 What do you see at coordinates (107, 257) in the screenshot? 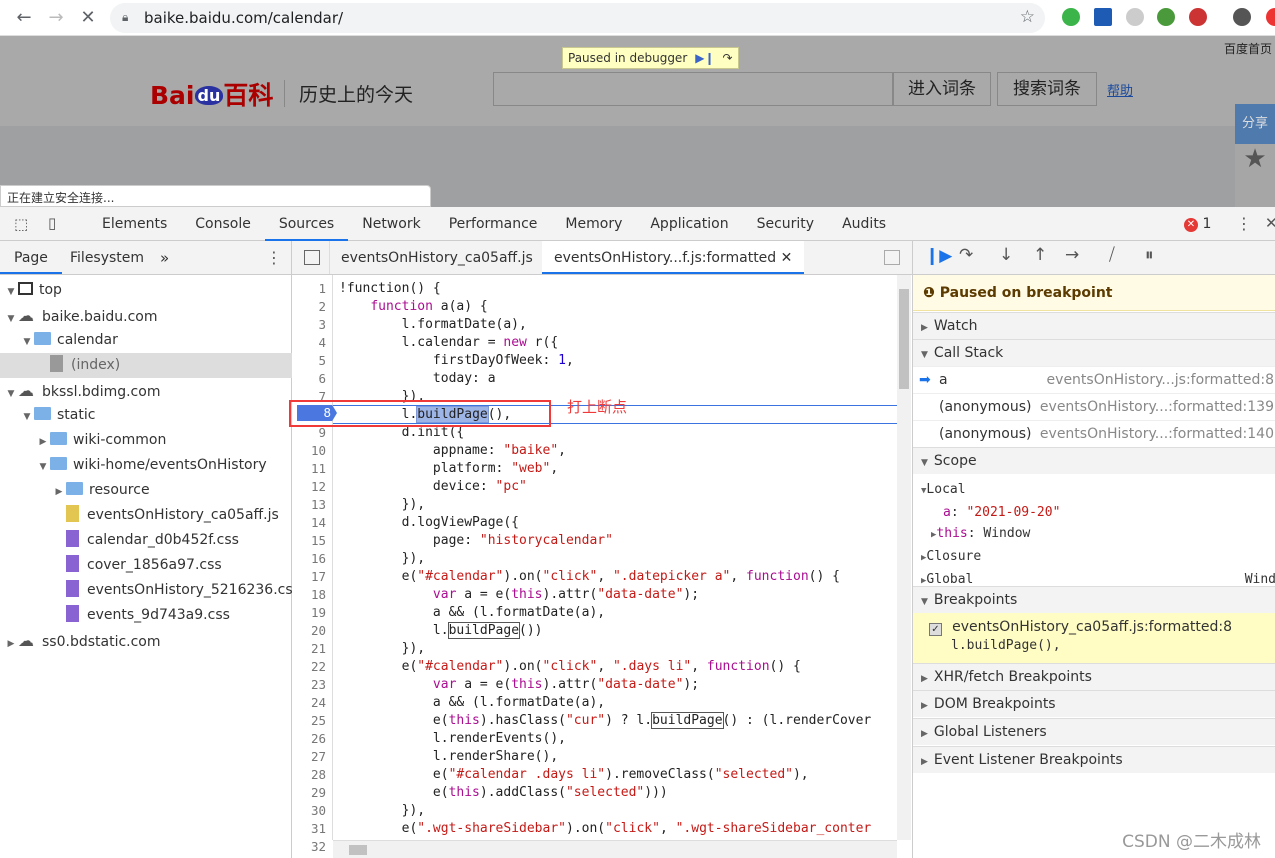
I see `tab-filesystem: Filesystem` at bounding box center [107, 257].